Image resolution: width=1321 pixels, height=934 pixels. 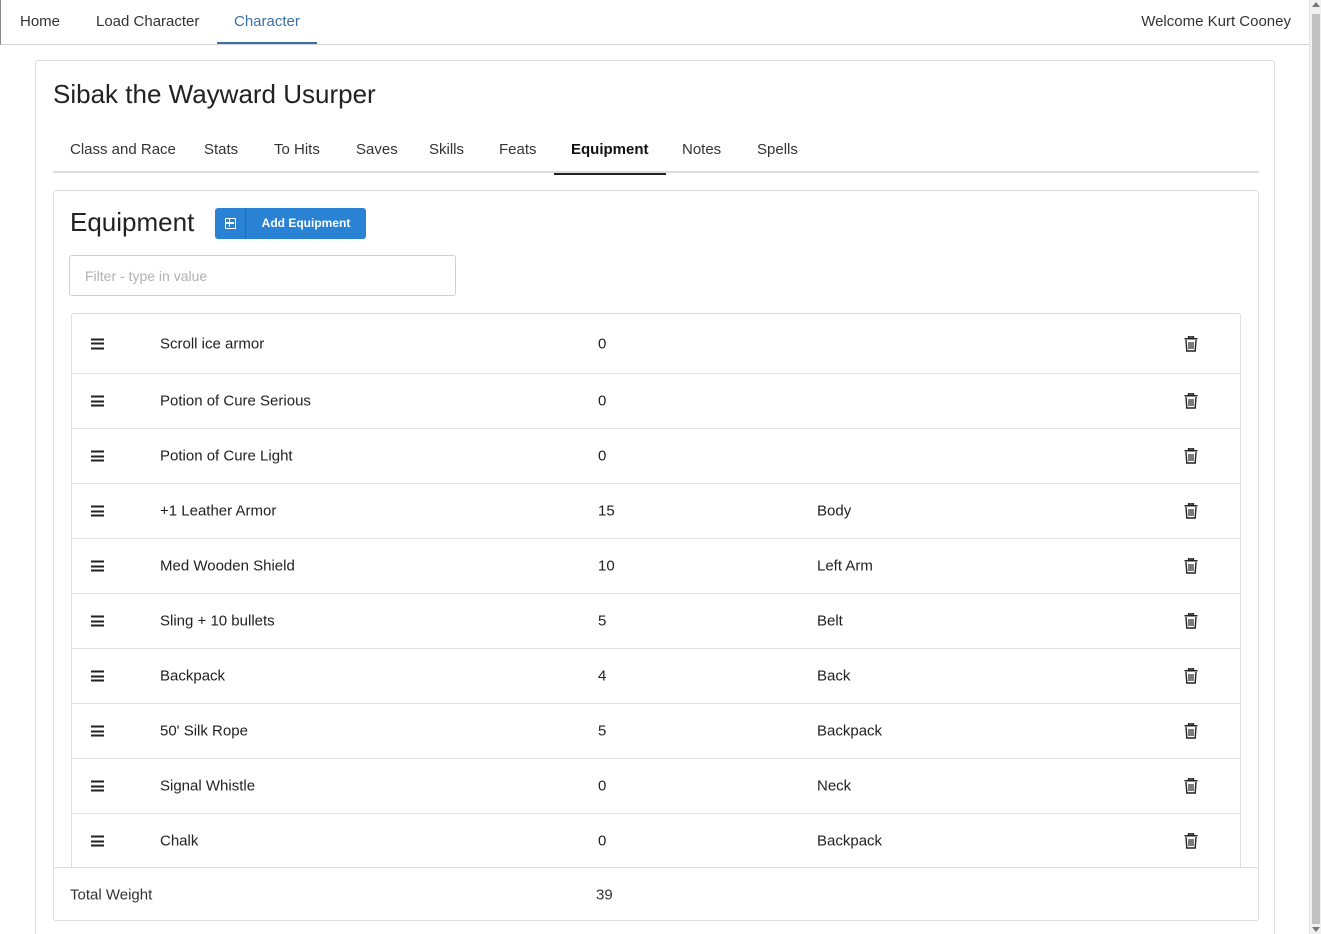 What do you see at coordinates (606, 511) in the screenshot?
I see `item-weight: 15` at bounding box center [606, 511].